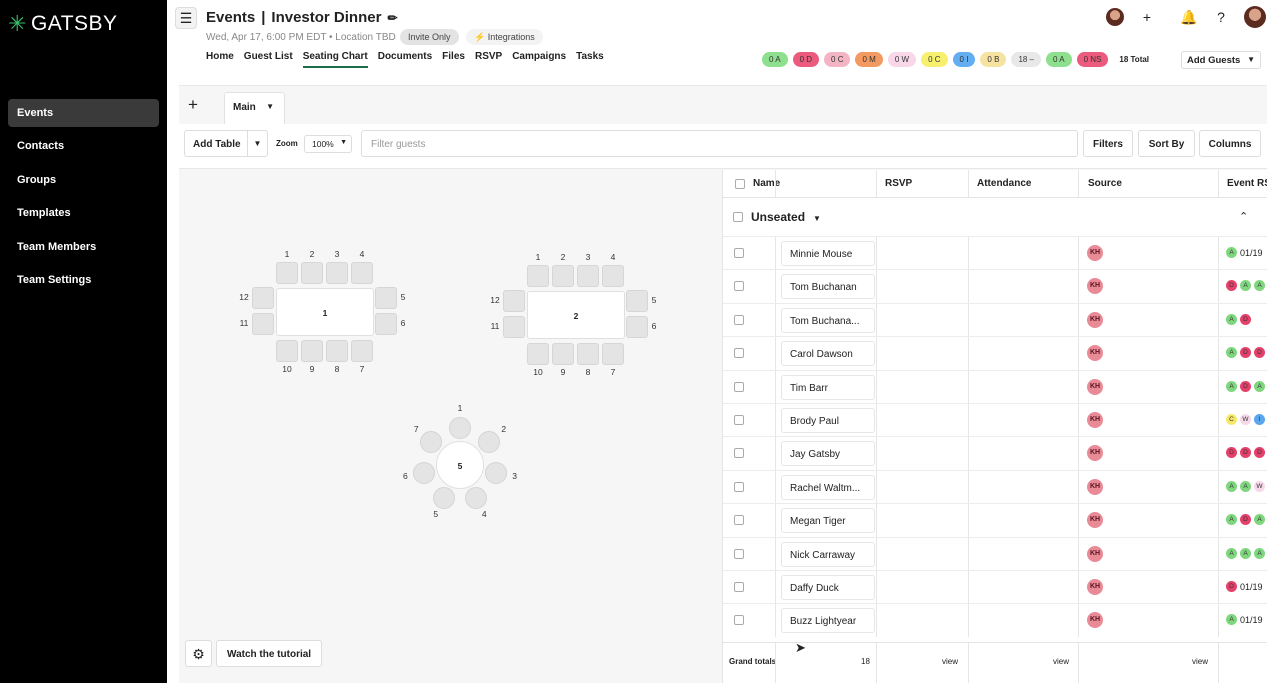 The image size is (1280, 683). Describe the element at coordinates (738, 217) in the screenshot. I see `group-checkbox` at that location.